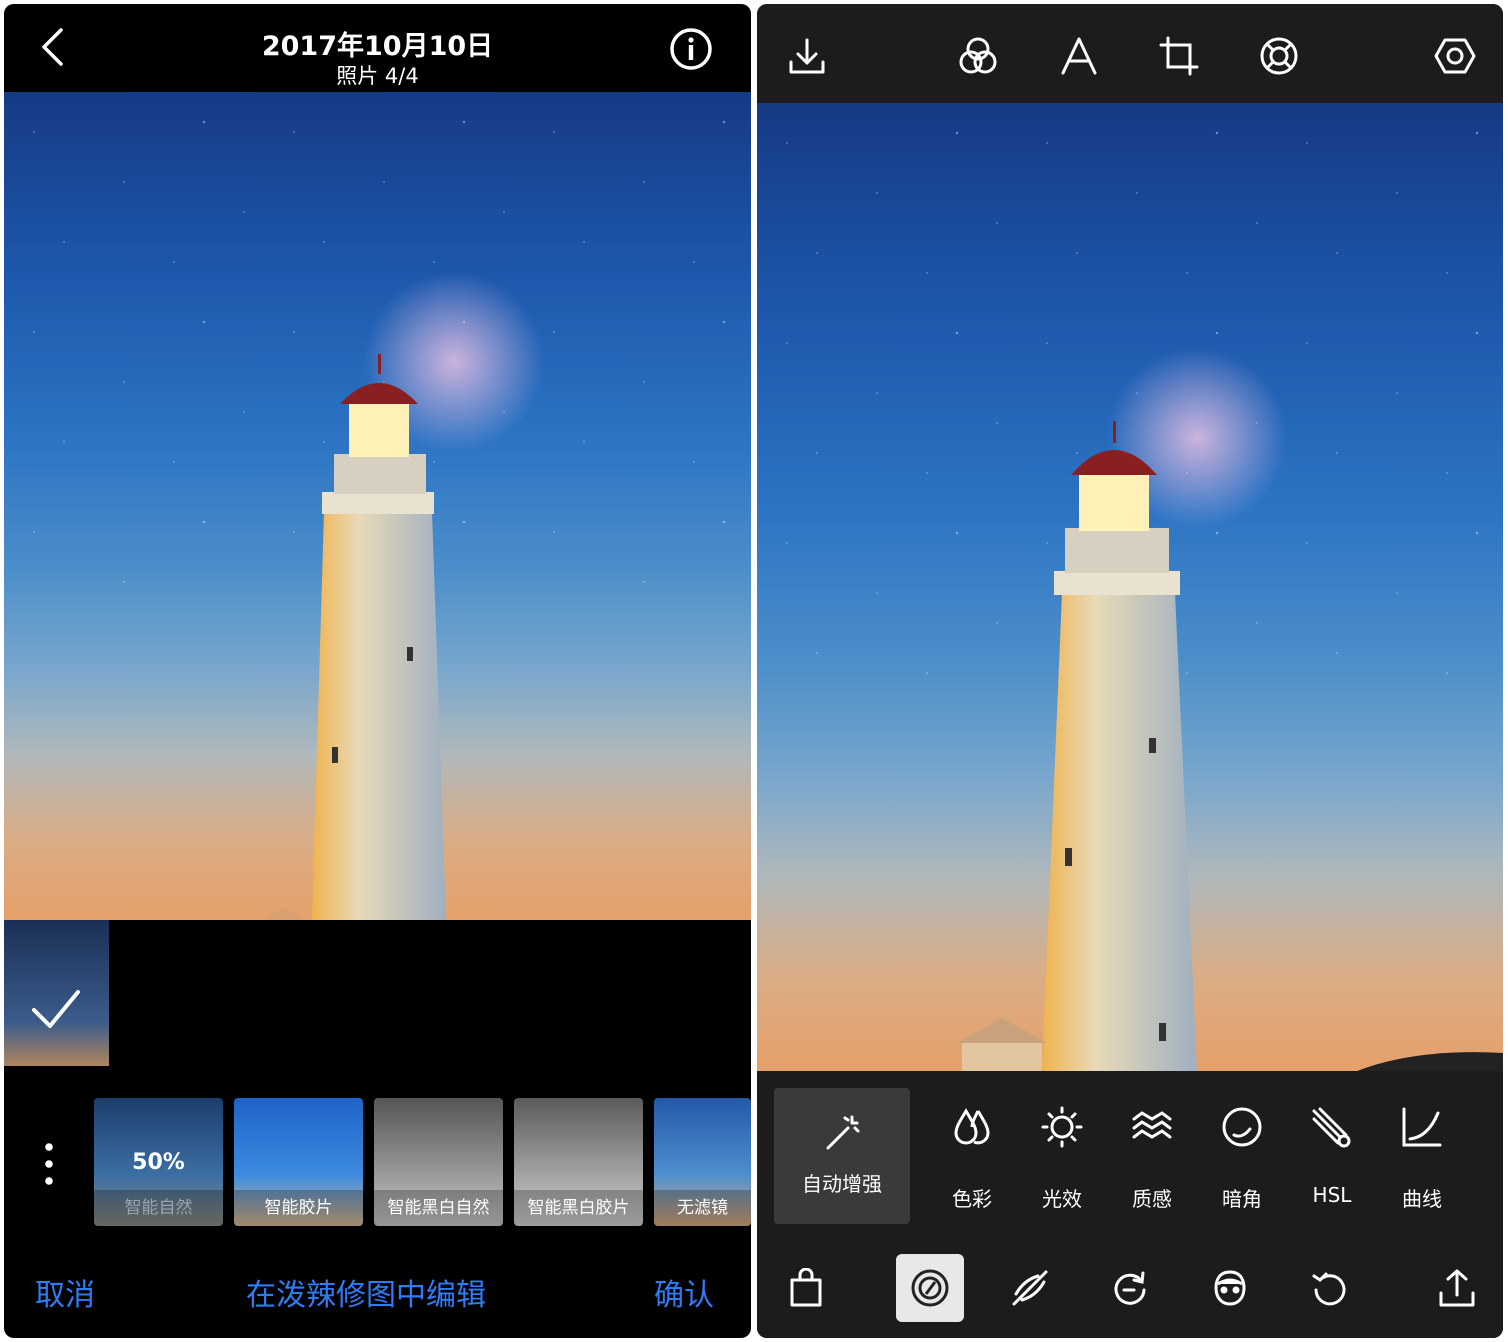 This screenshot has height=1342, width=1508. What do you see at coordinates (1242, 1127) in the screenshot?
I see `vignette-icon` at bounding box center [1242, 1127].